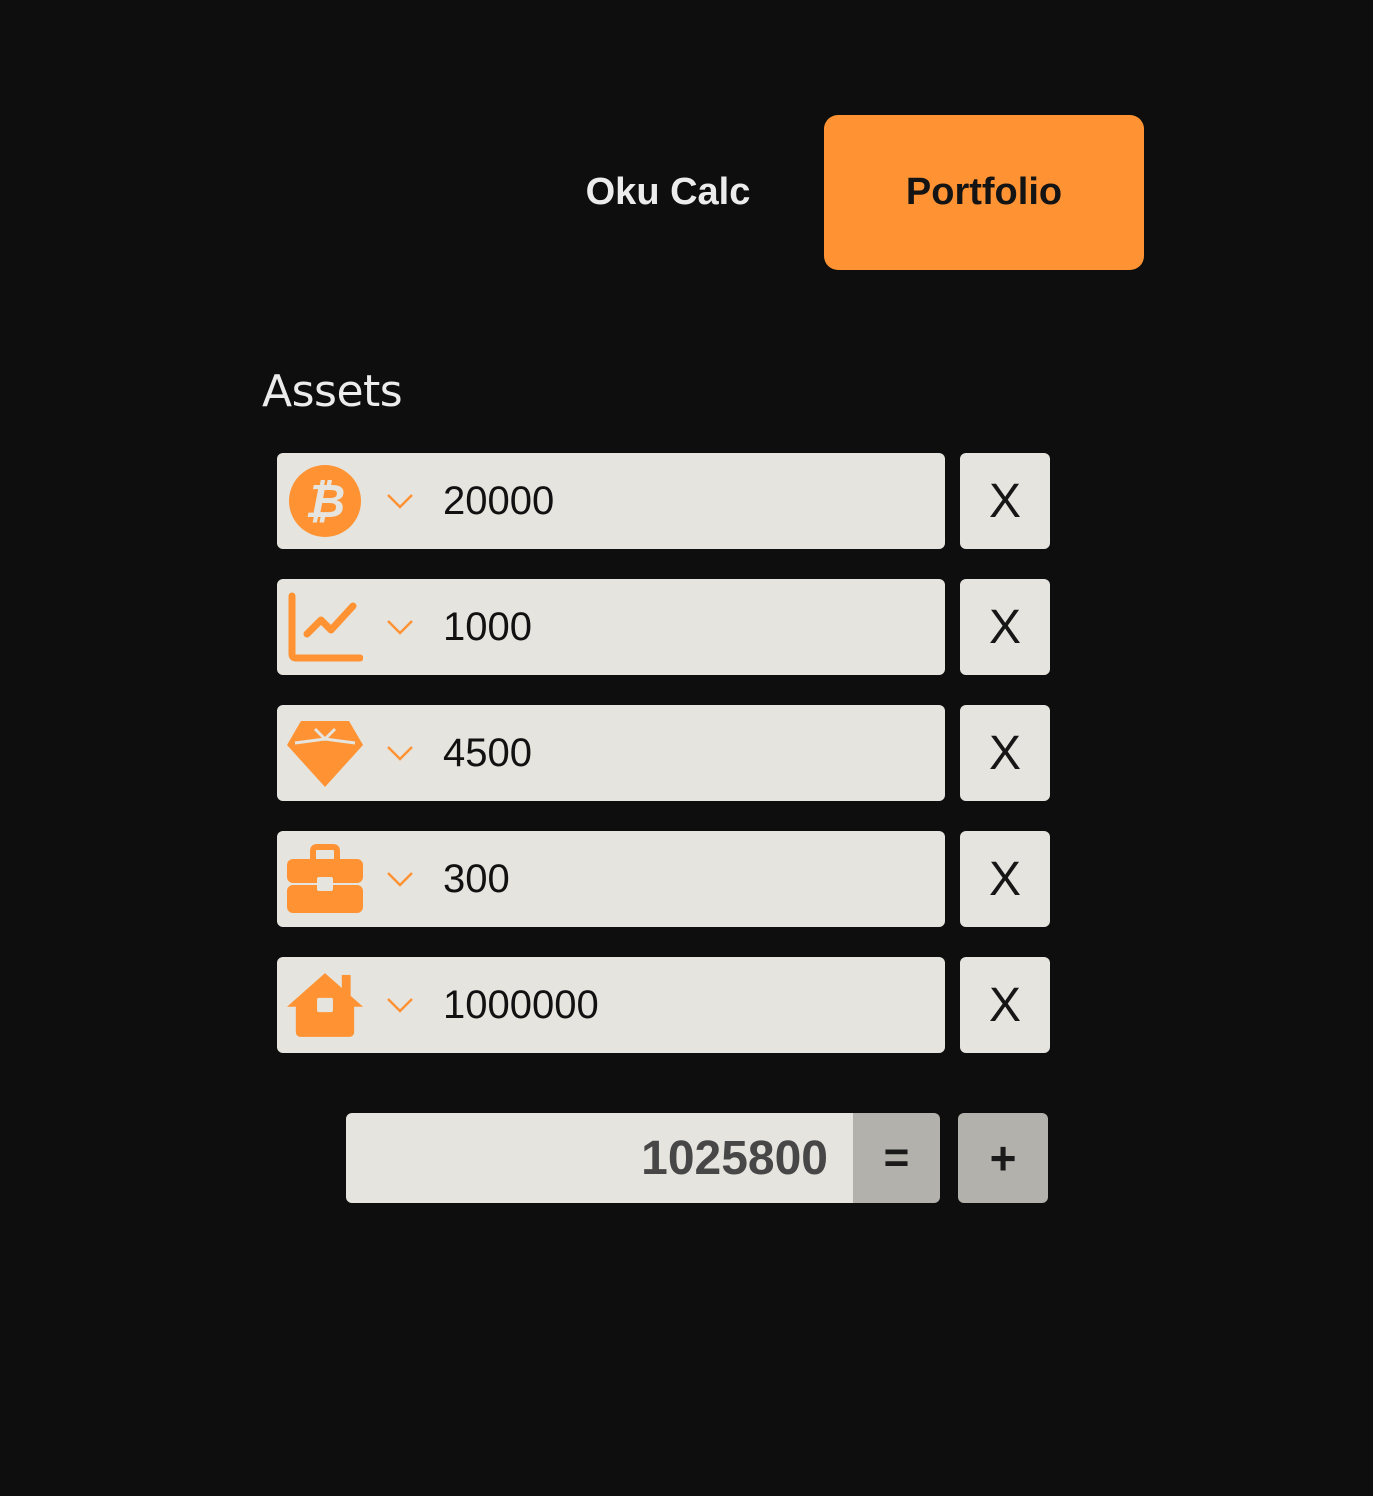 Image resolution: width=1373 pixels, height=1496 pixels. Describe the element at coordinates (325, 879) in the screenshot. I see `briefcase-icon` at that location.